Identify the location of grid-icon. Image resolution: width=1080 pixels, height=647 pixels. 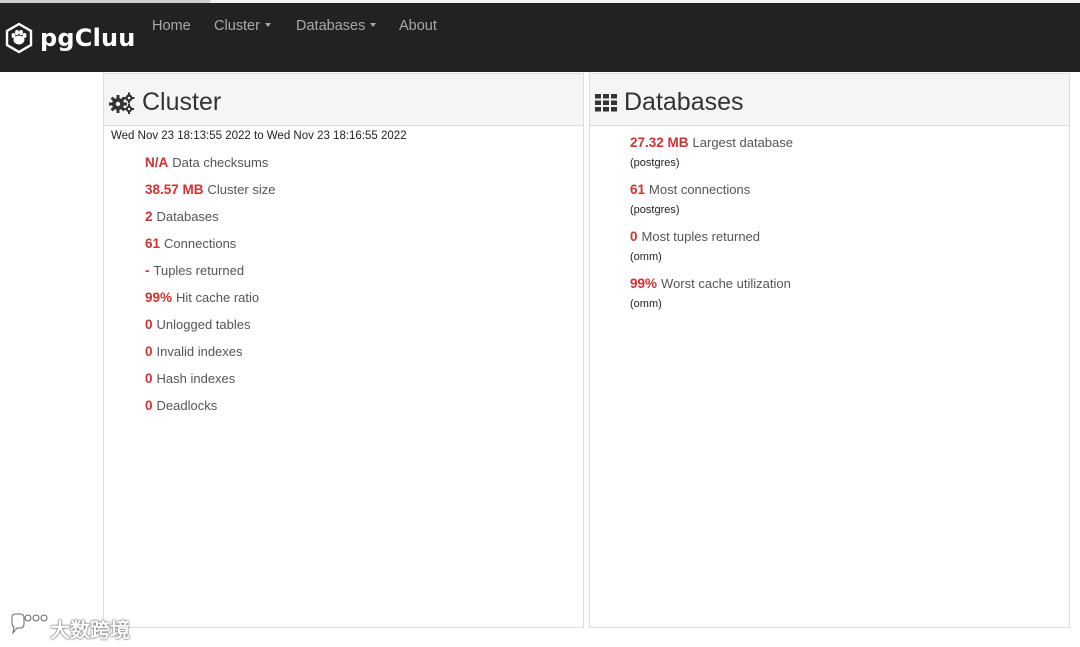
(606, 102).